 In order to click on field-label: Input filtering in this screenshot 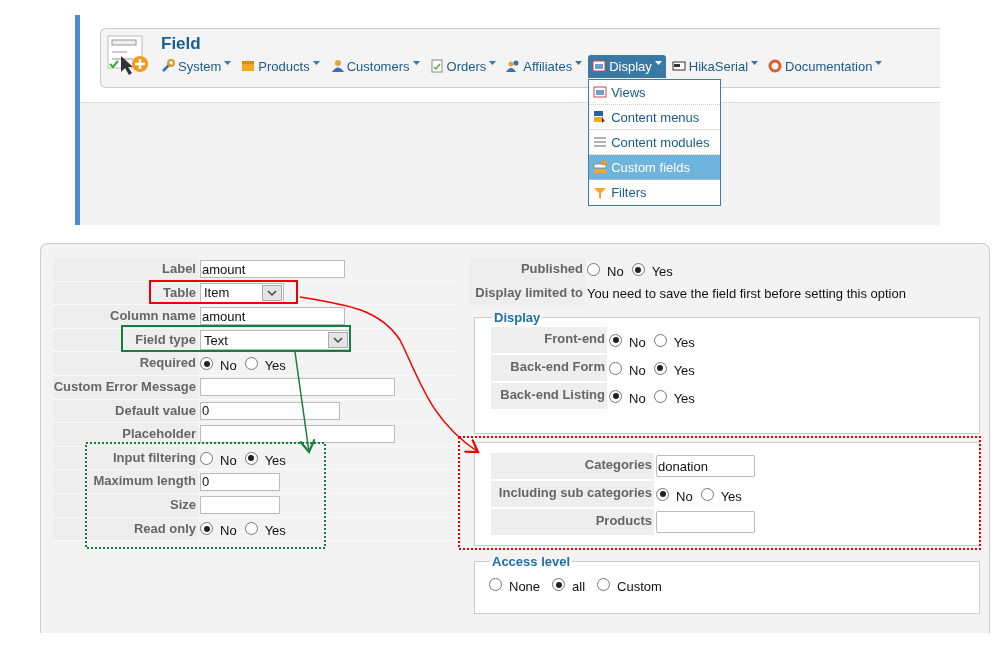, I will do `click(125, 458)`.